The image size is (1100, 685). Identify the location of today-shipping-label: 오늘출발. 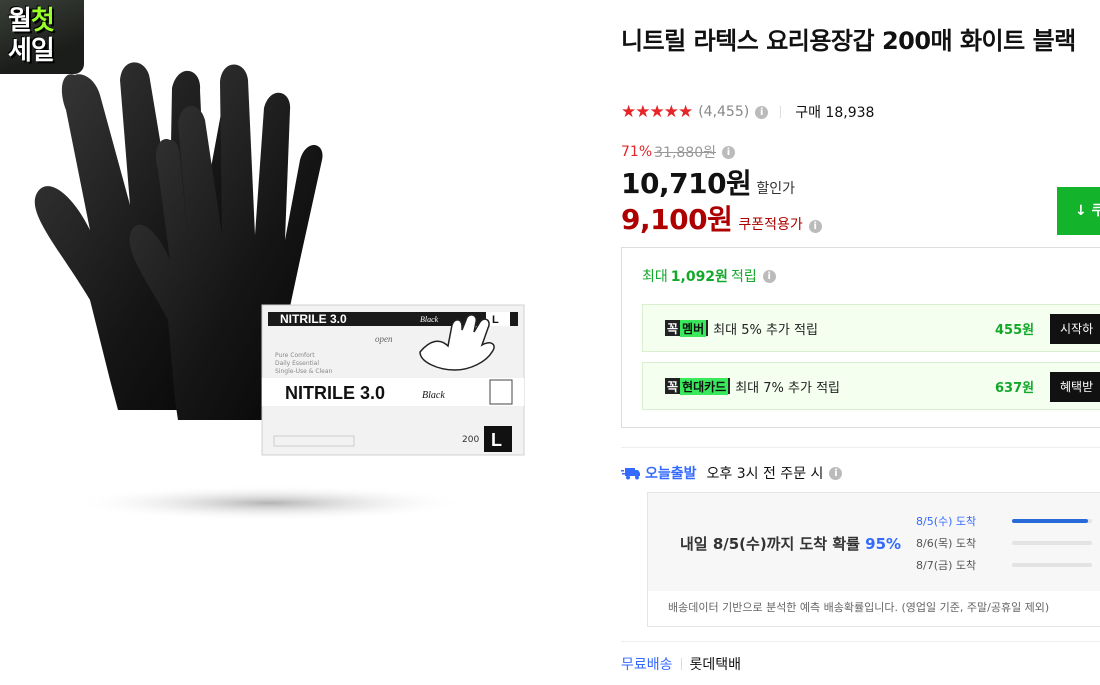
(671, 474).